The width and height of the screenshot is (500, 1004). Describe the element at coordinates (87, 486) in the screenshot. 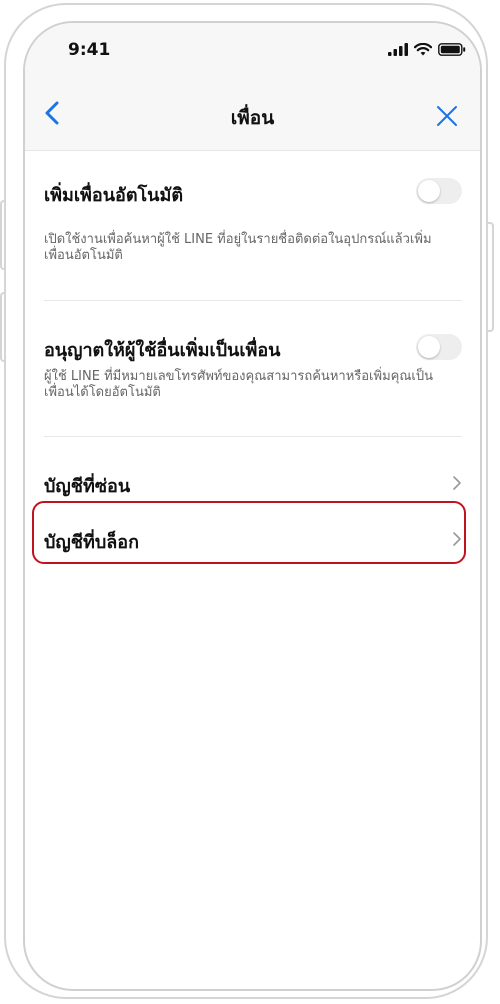

I see `hidden-accounts-label: บัญชีที่ซ่อน` at that location.